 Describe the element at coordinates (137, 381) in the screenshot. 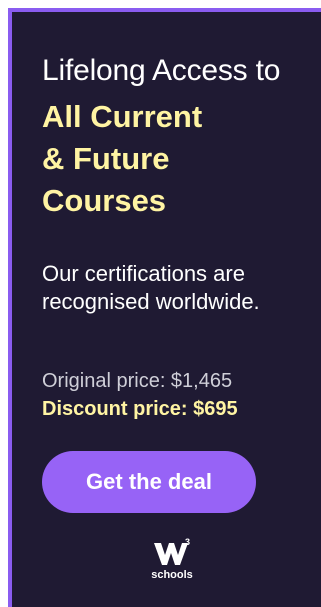

I see `original-price: Original price: $1,465` at that location.